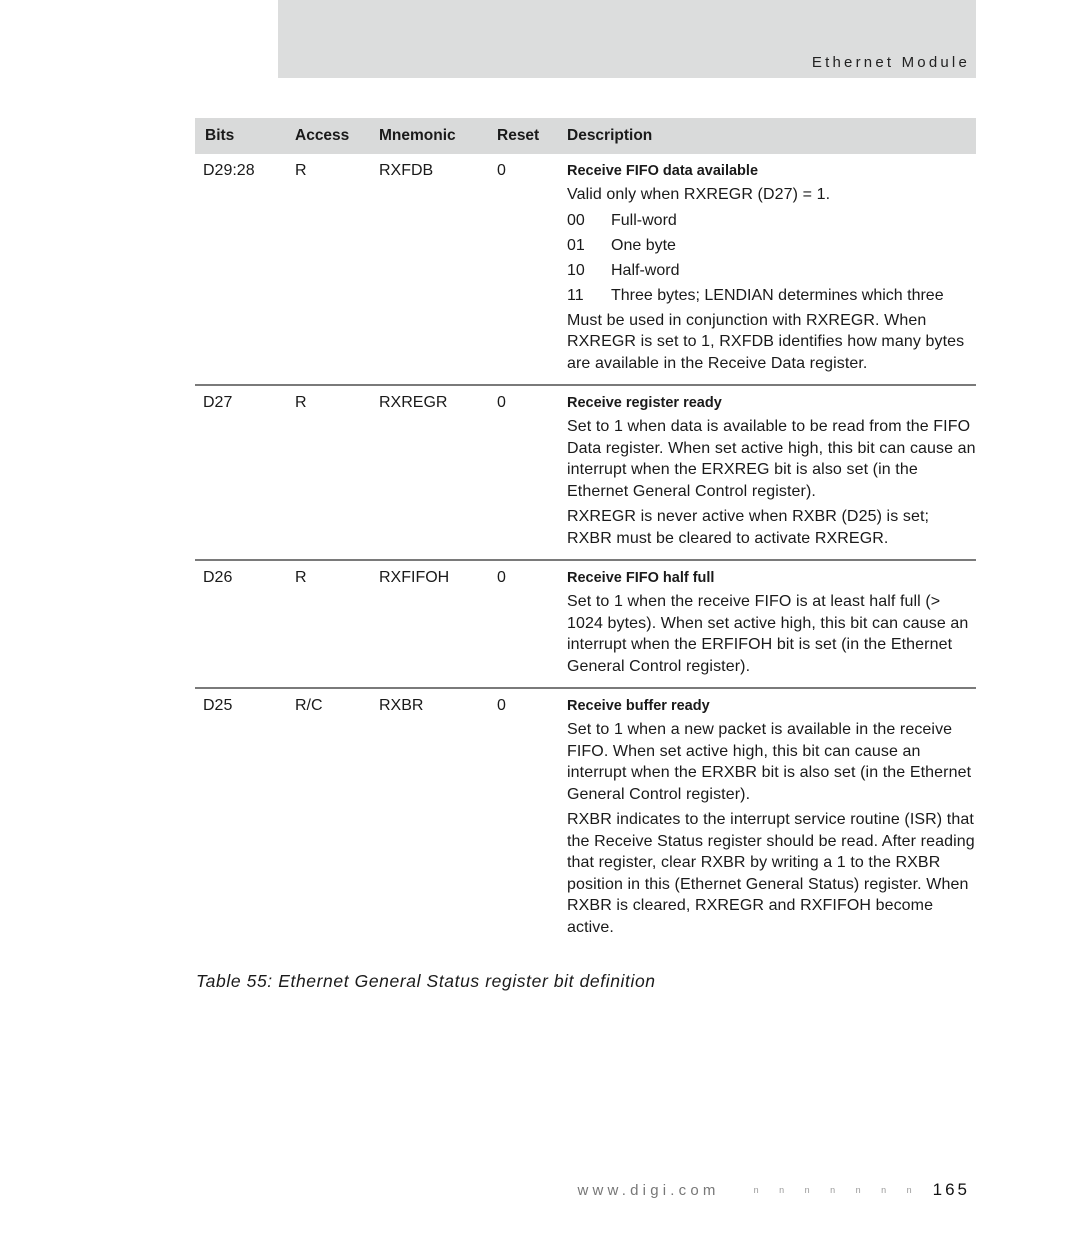 The image size is (1080, 1254). Describe the element at coordinates (518, 135) in the screenshot. I see `header-reset: Reset` at that location.